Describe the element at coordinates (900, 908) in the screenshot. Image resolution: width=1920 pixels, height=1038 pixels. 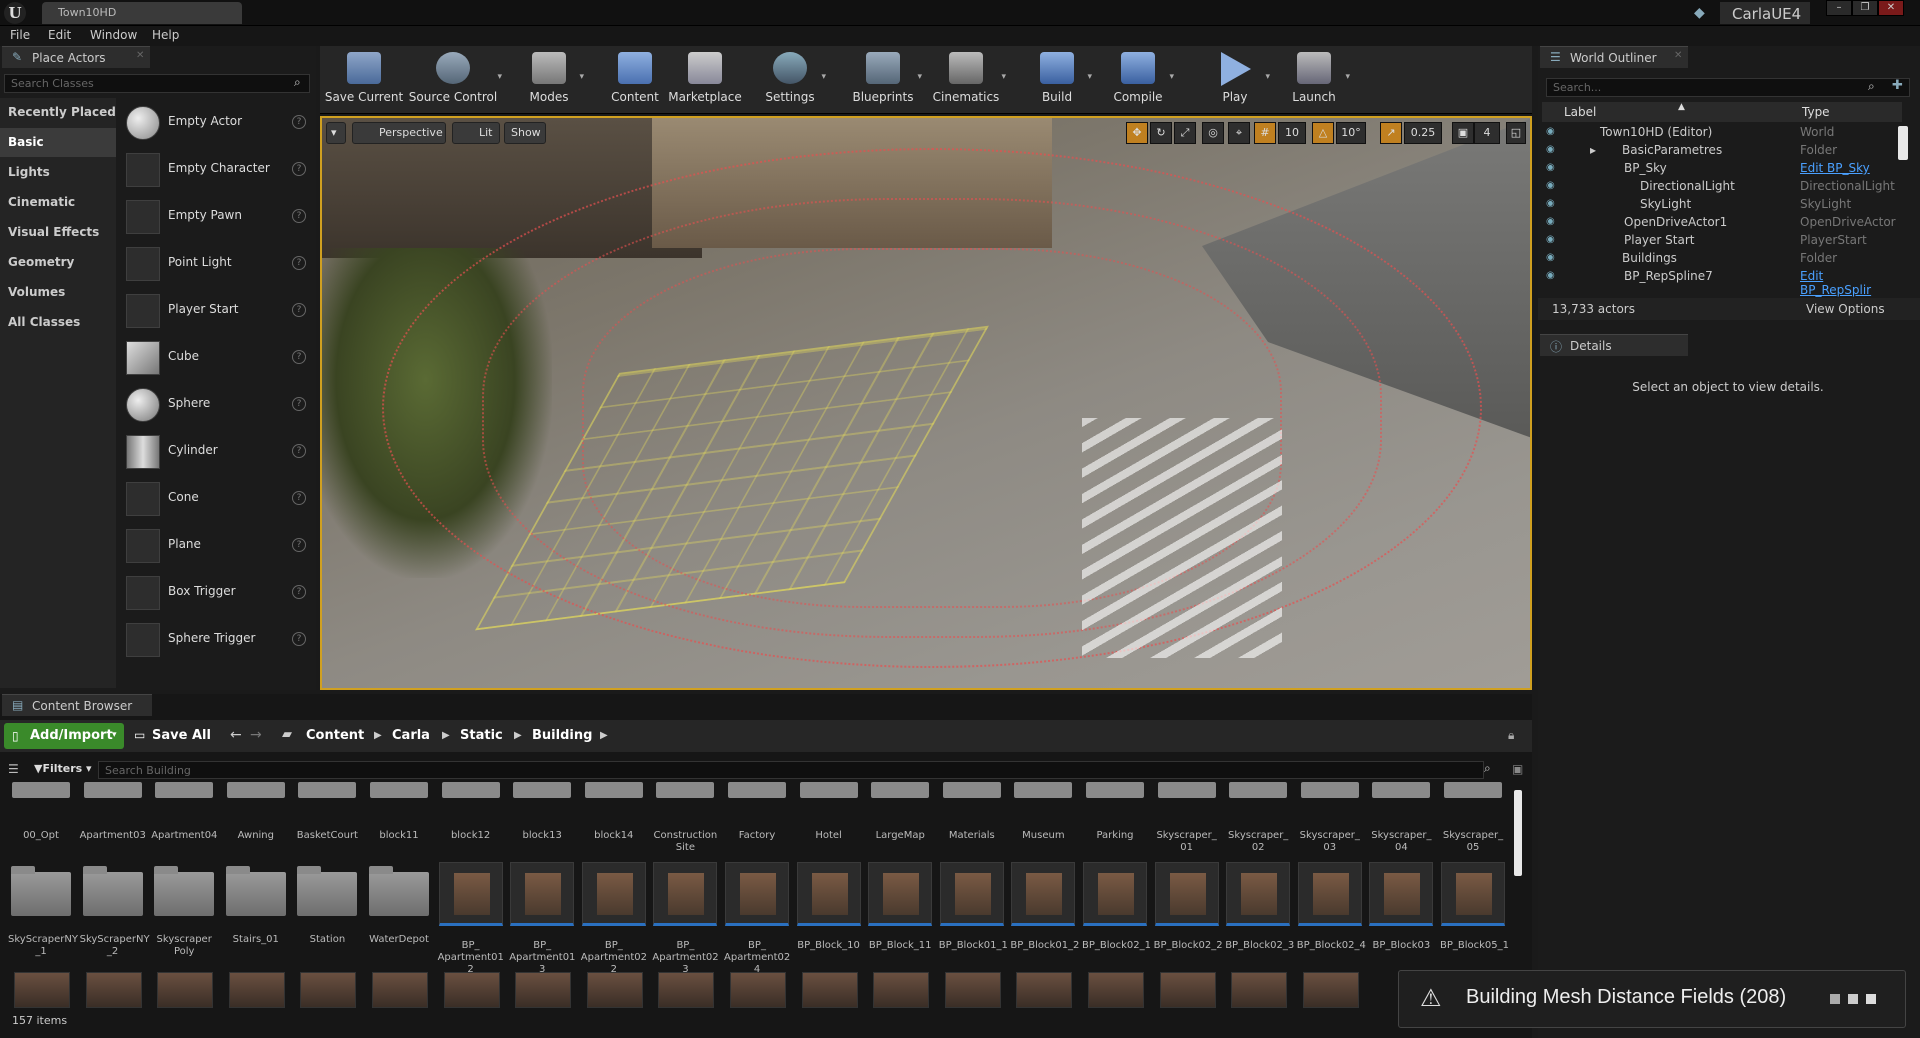
I see `blueprint-asset-tile: BP_Block_11` at that location.